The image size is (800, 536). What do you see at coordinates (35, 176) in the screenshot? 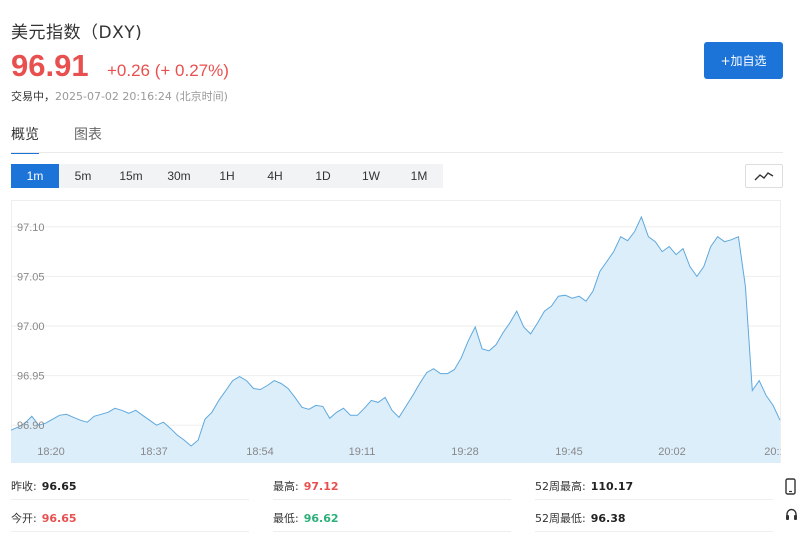
I see `range-1m: 1m` at bounding box center [35, 176].